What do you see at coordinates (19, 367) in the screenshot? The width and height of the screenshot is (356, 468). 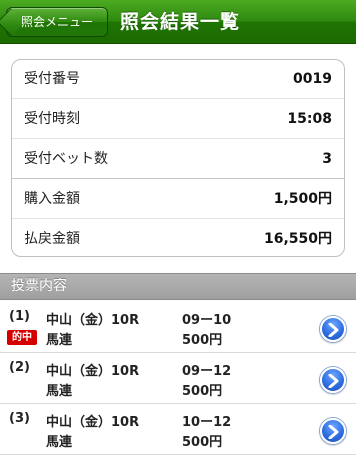 I see `bet-number: (2)` at bounding box center [19, 367].